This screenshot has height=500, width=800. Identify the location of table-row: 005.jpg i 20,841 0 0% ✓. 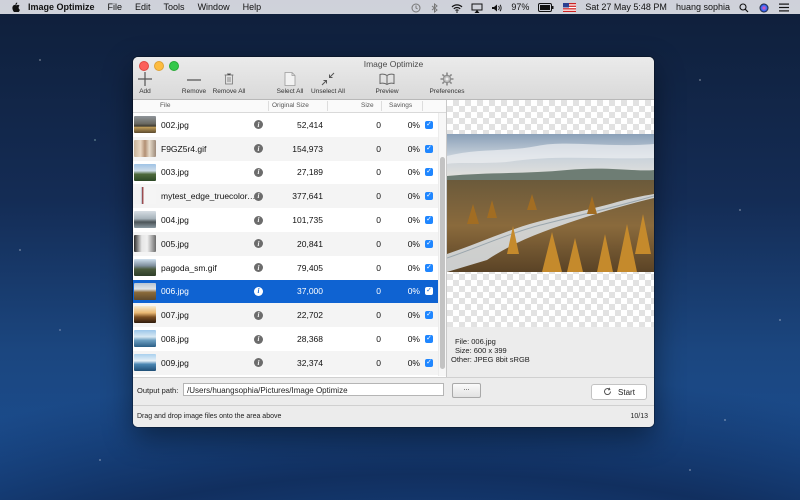
(285, 243).